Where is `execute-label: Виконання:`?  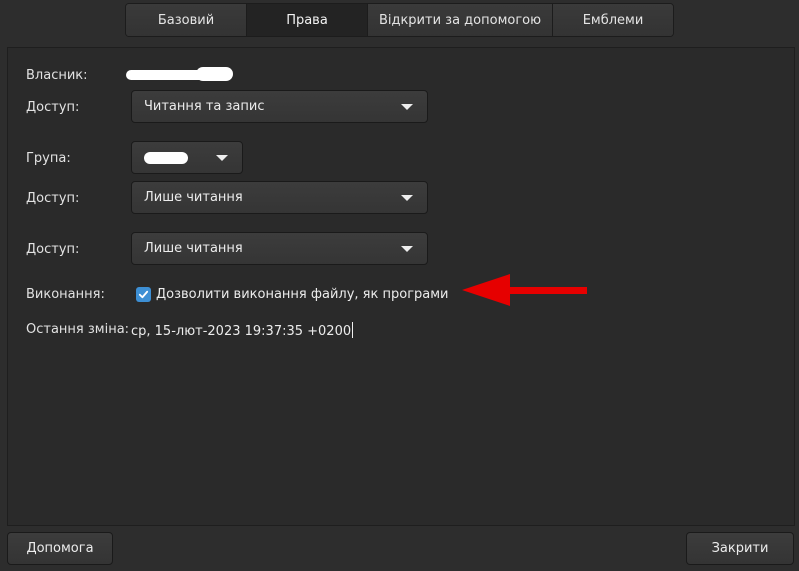
execute-label: Виконання: is located at coordinates (65, 294).